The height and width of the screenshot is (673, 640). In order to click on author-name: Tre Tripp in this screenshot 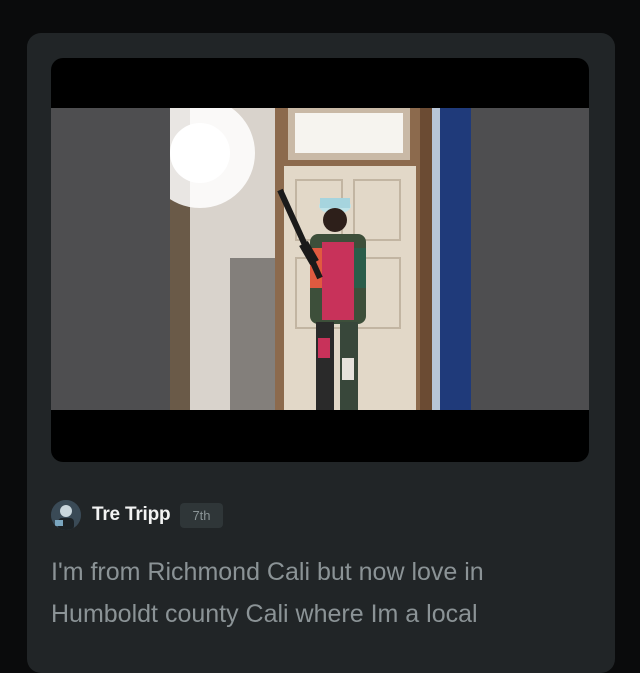, I will do `click(131, 515)`.